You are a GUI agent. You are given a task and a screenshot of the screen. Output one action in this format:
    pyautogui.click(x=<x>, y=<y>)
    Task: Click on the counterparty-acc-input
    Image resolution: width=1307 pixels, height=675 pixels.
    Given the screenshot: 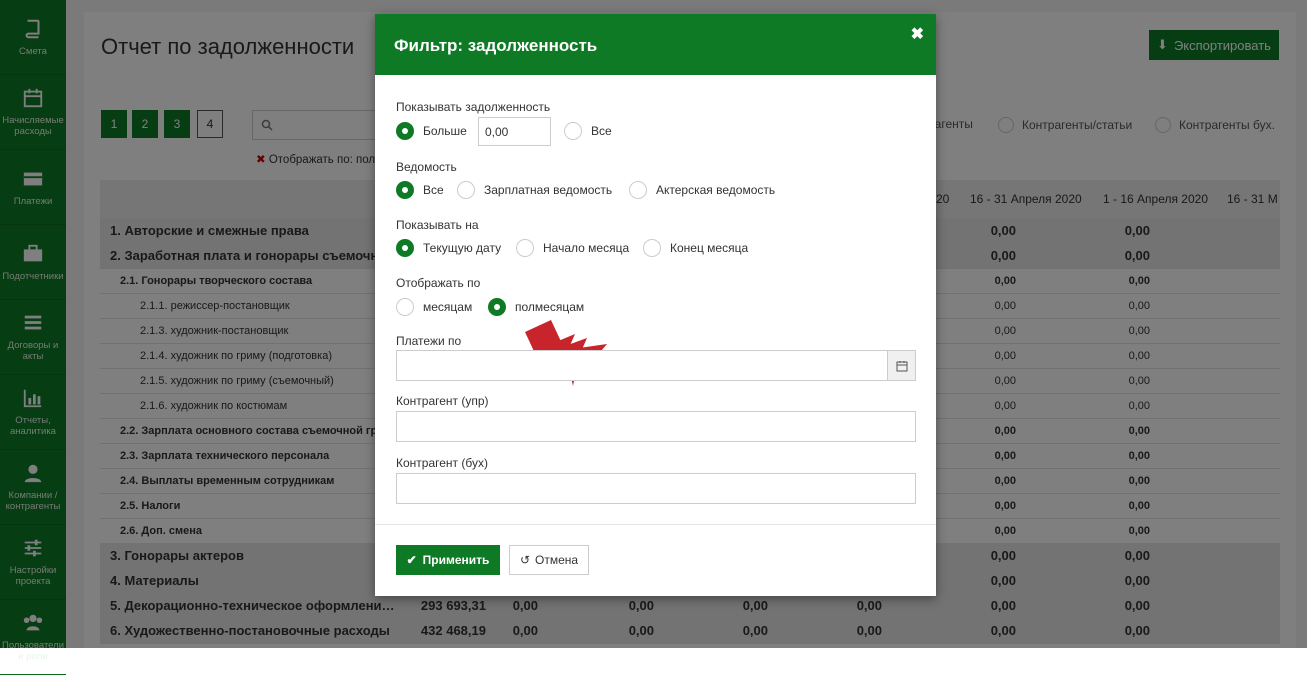 What is the action you would take?
    pyautogui.click(x=656, y=488)
    